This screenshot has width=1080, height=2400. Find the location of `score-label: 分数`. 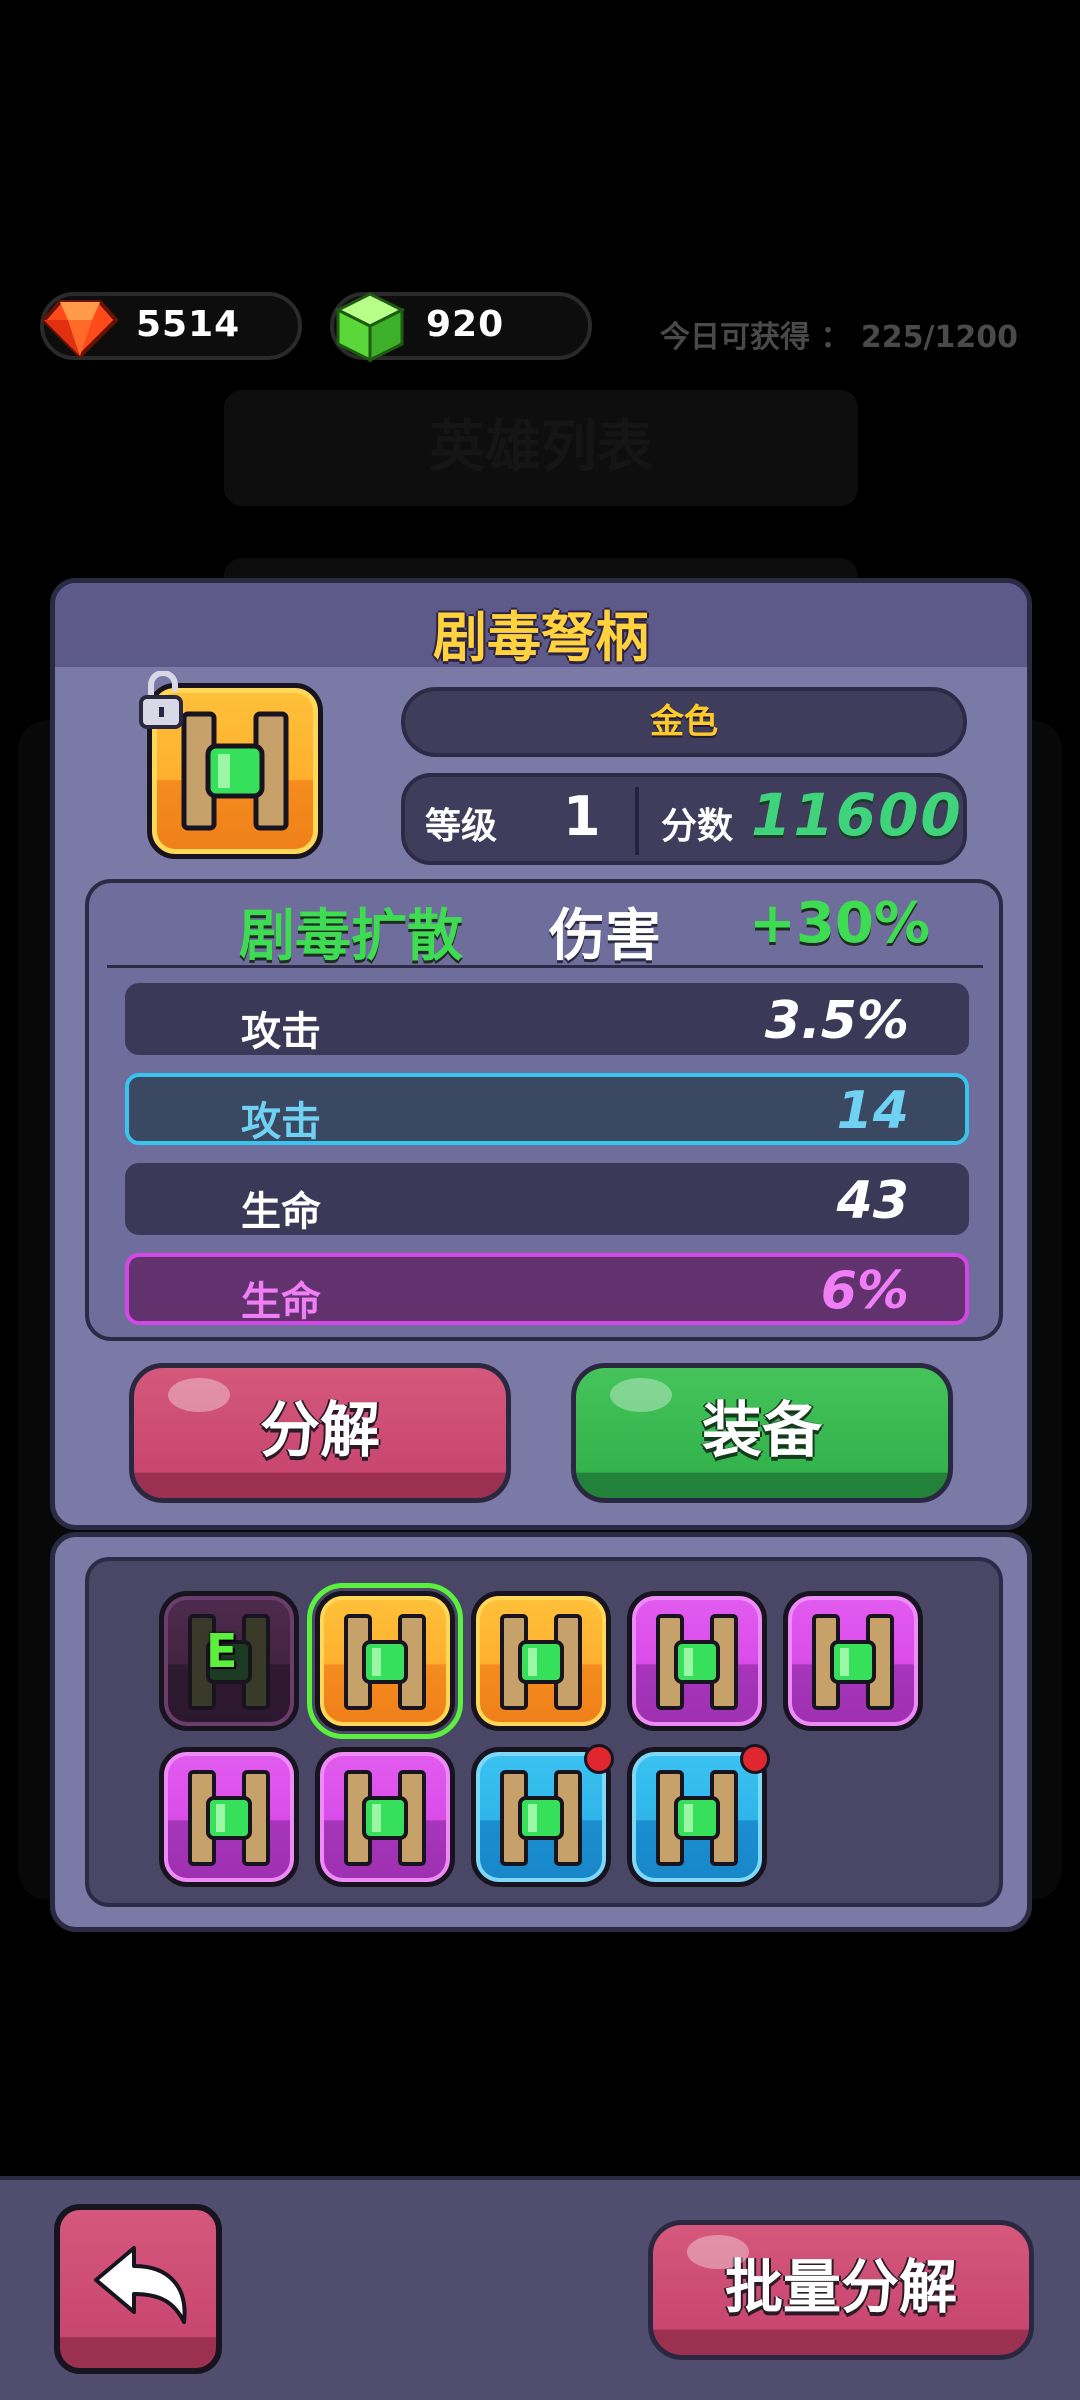

score-label: 分数 is located at coordinates (697, 826).